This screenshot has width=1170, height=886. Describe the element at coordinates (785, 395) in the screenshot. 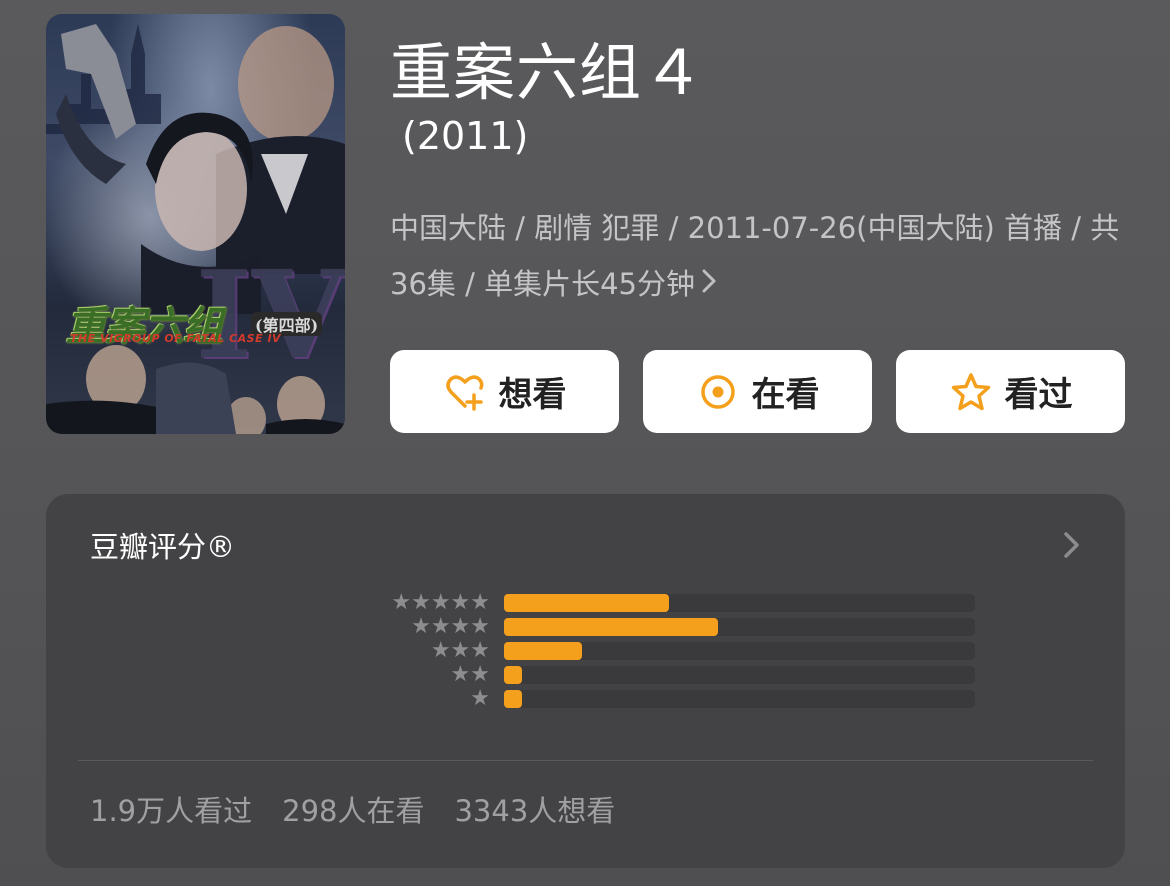

I see `watching-label: 在看` at that location.